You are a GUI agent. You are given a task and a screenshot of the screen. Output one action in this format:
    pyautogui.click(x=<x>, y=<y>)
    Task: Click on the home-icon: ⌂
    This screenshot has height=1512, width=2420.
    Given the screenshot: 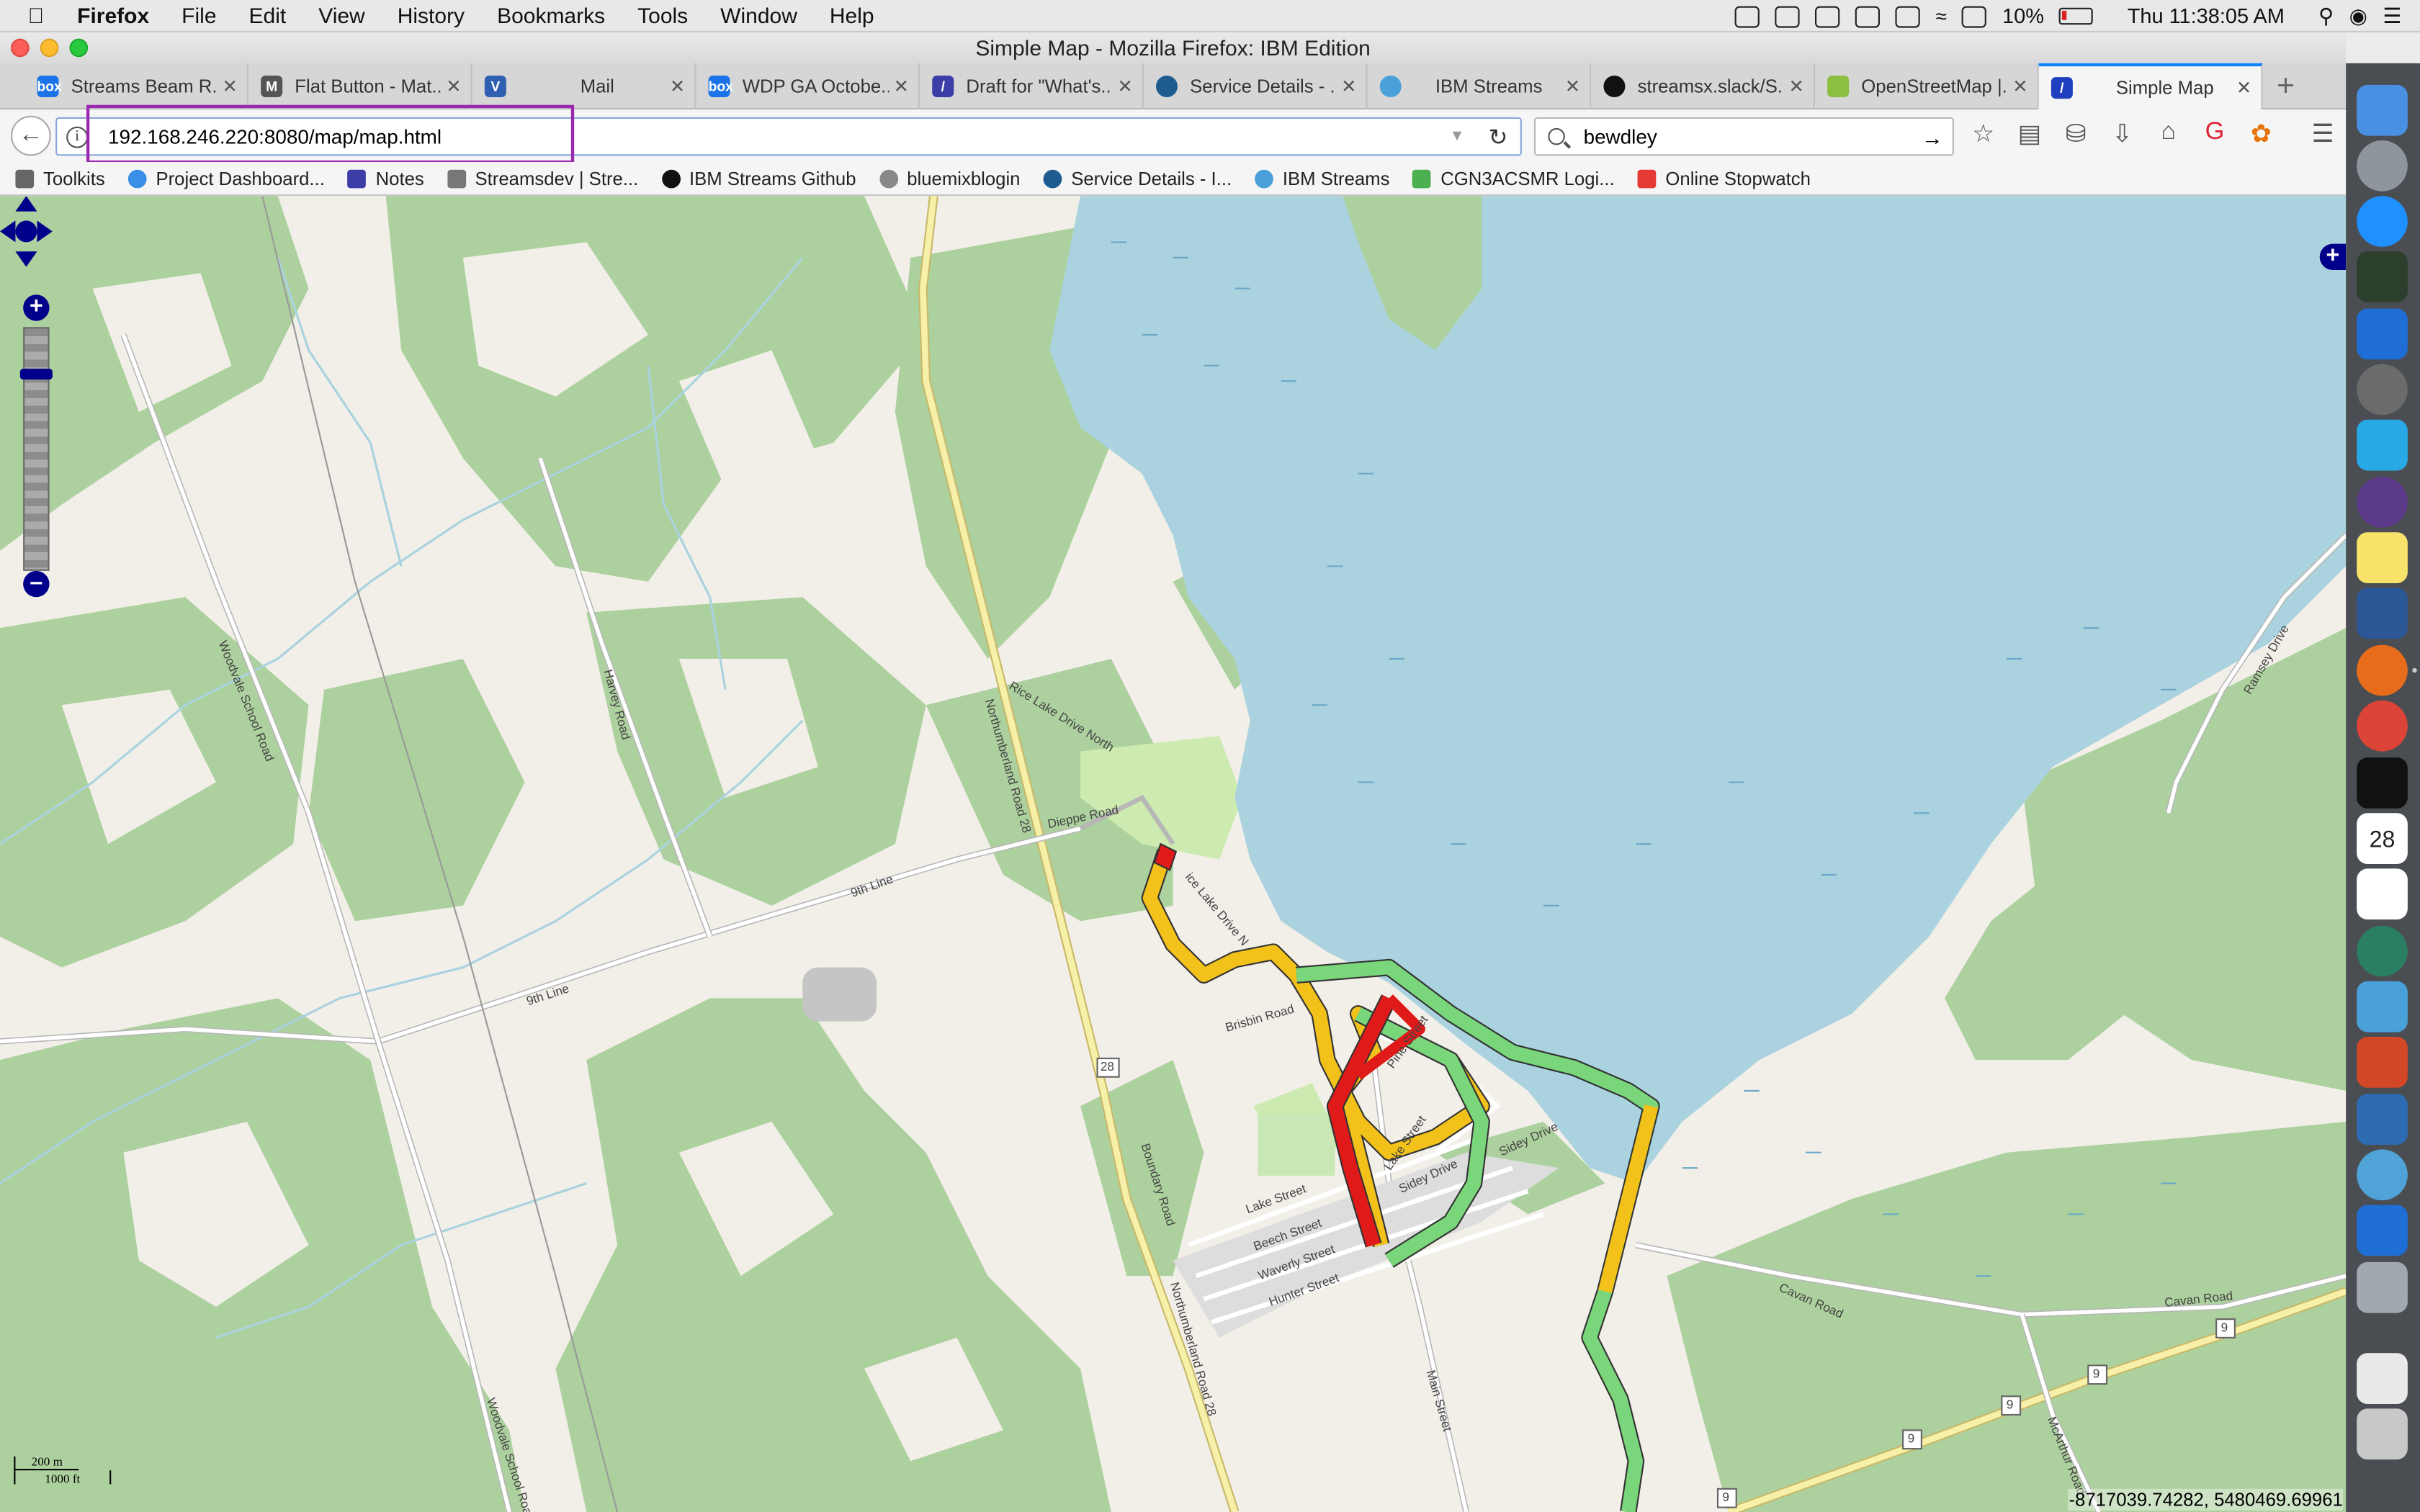 What is the action you would take?
    pyautogui.click(x=2168, y=134)
    